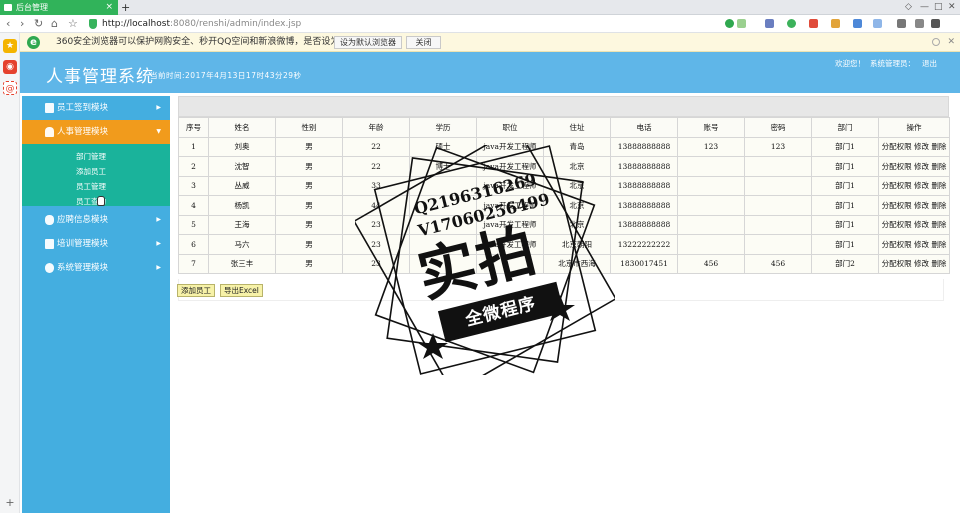 The image size is (960, 513). I want to click on column-header: 职位, so click(510, 127).